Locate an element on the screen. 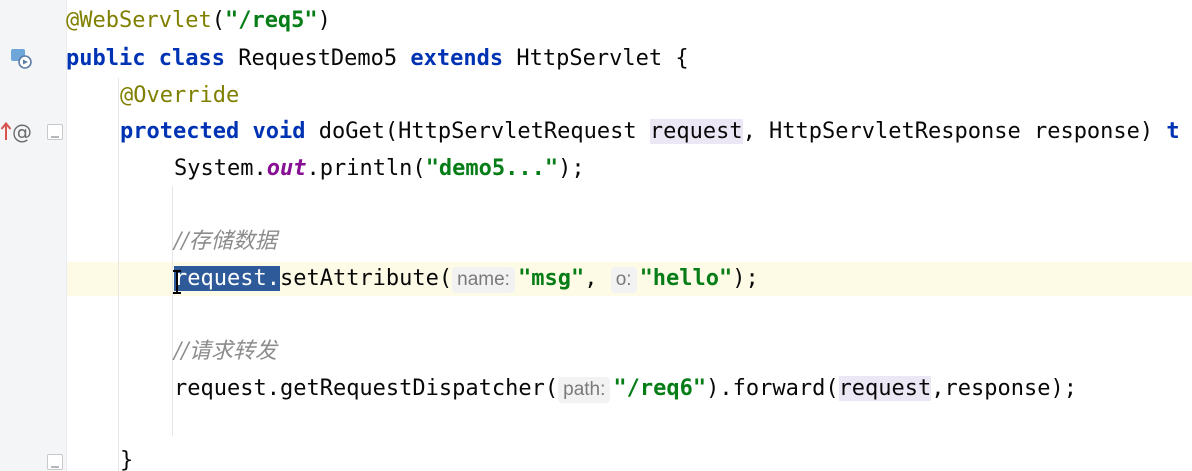 This screenshot has width=1192, height=471. code-line-3: @Override is located at coordinates (179, 96).